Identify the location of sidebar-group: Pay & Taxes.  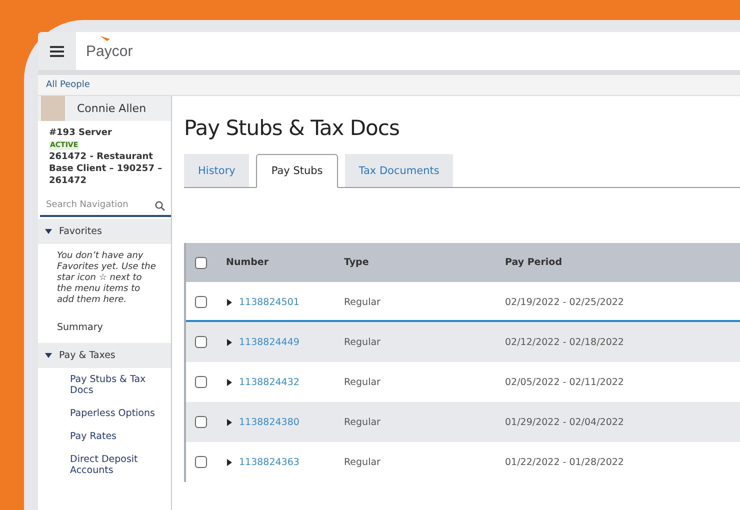
(104, 355).